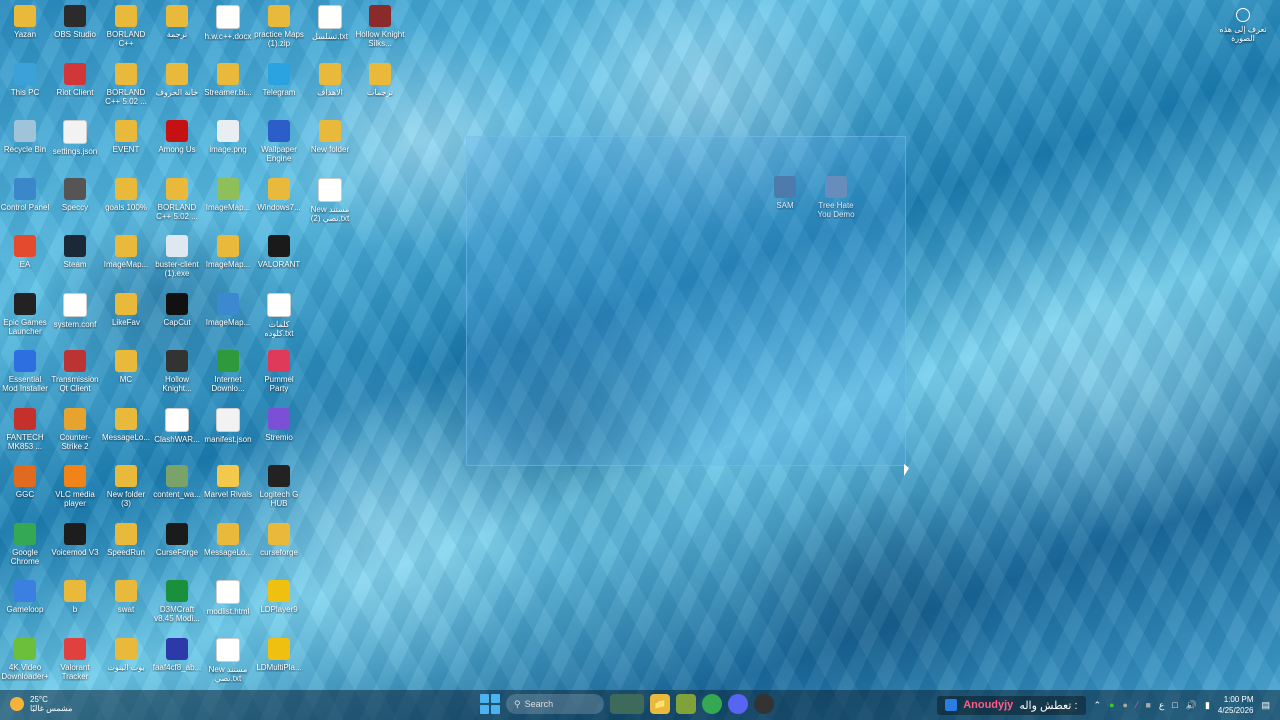  Describe the element at coordinates (1207, 705) in the screenshot. I see `battery-icon: ▮` at that location.